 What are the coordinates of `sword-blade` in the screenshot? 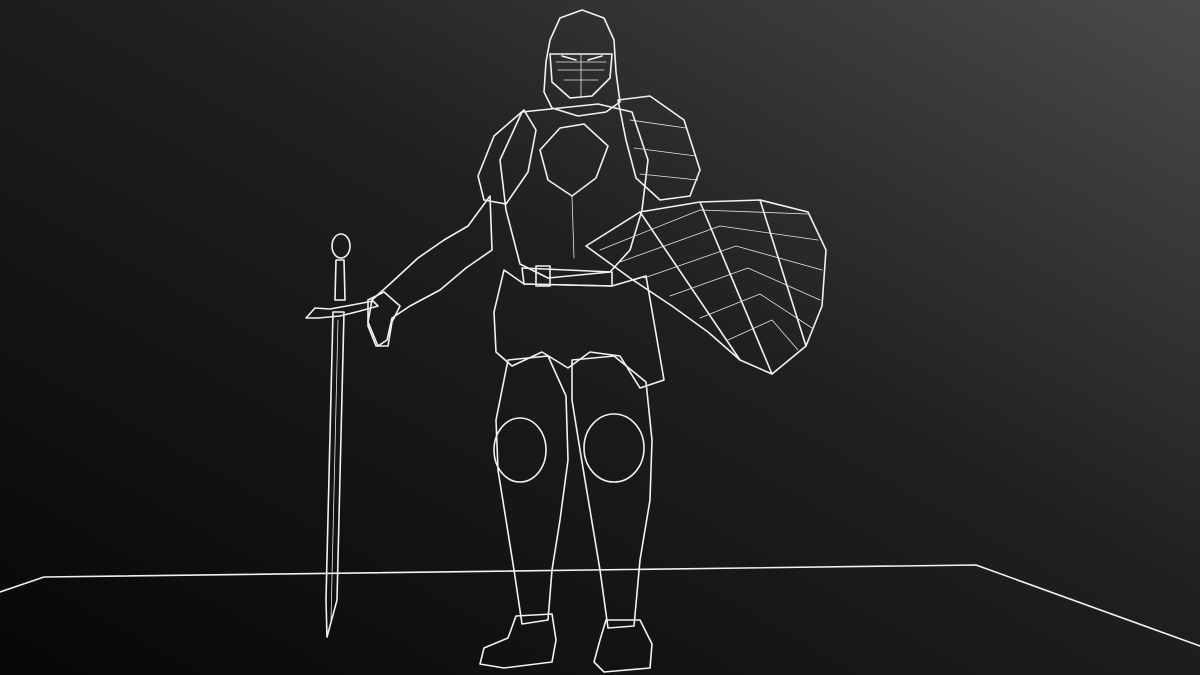 It's located at (335, 474).